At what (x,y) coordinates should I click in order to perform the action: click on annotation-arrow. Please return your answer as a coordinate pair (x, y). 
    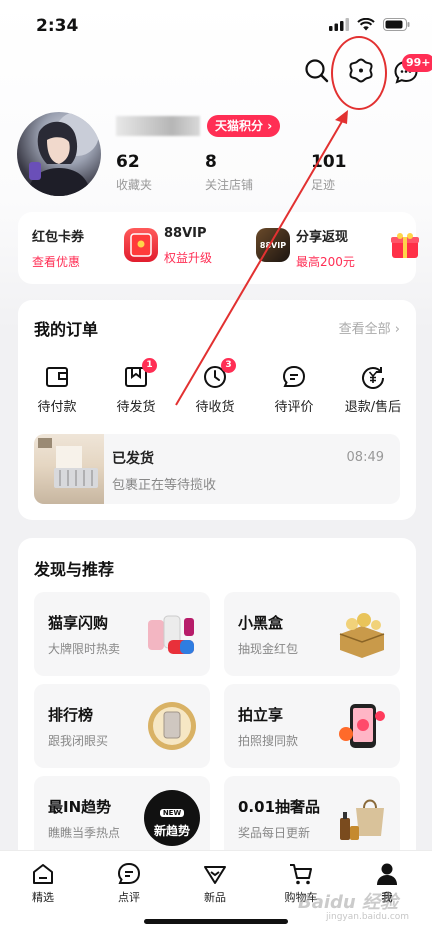
    Looking at the image, I should click on (261, 258).